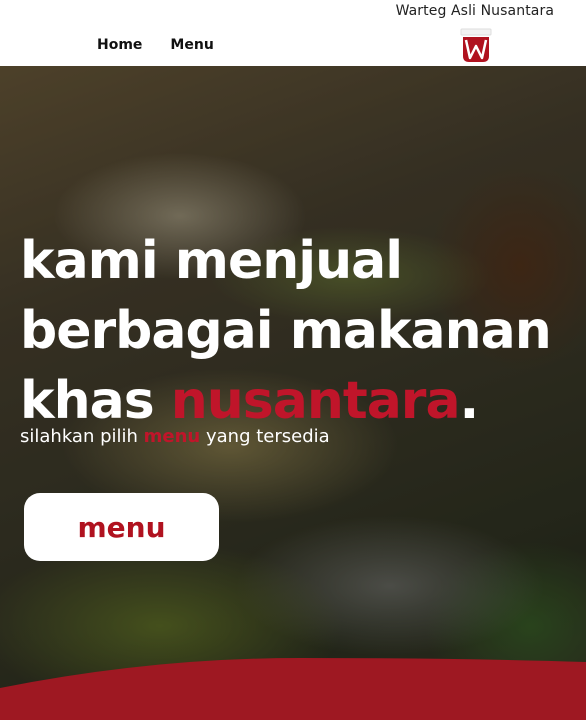 The image size is (586, 720). I want to click on brand-title: Warteg Asli Nusantara, so click(474, 11).